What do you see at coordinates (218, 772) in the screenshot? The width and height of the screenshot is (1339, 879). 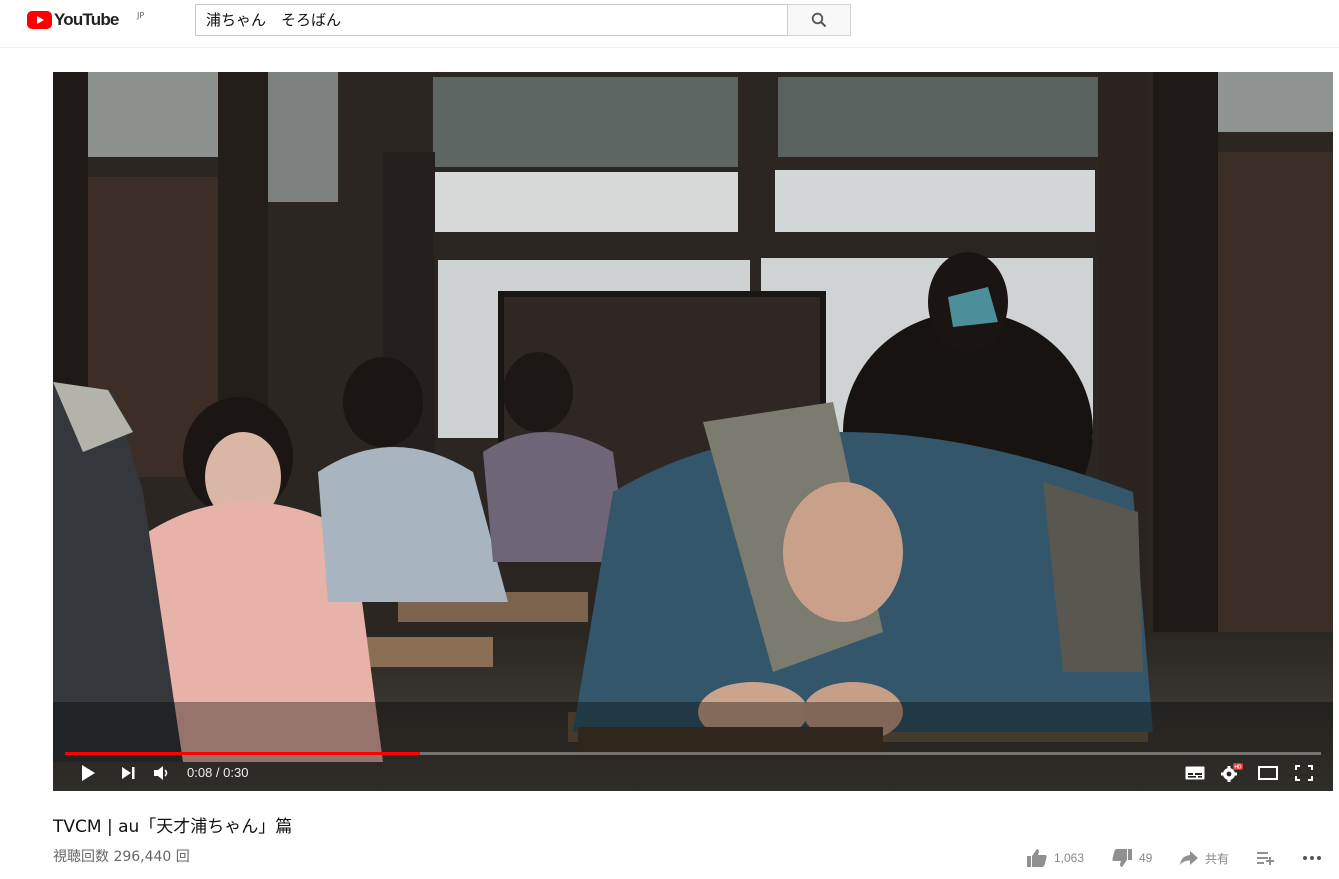 I see `time-display: 0:08 / 0:30` at bounding box center [218, 772].